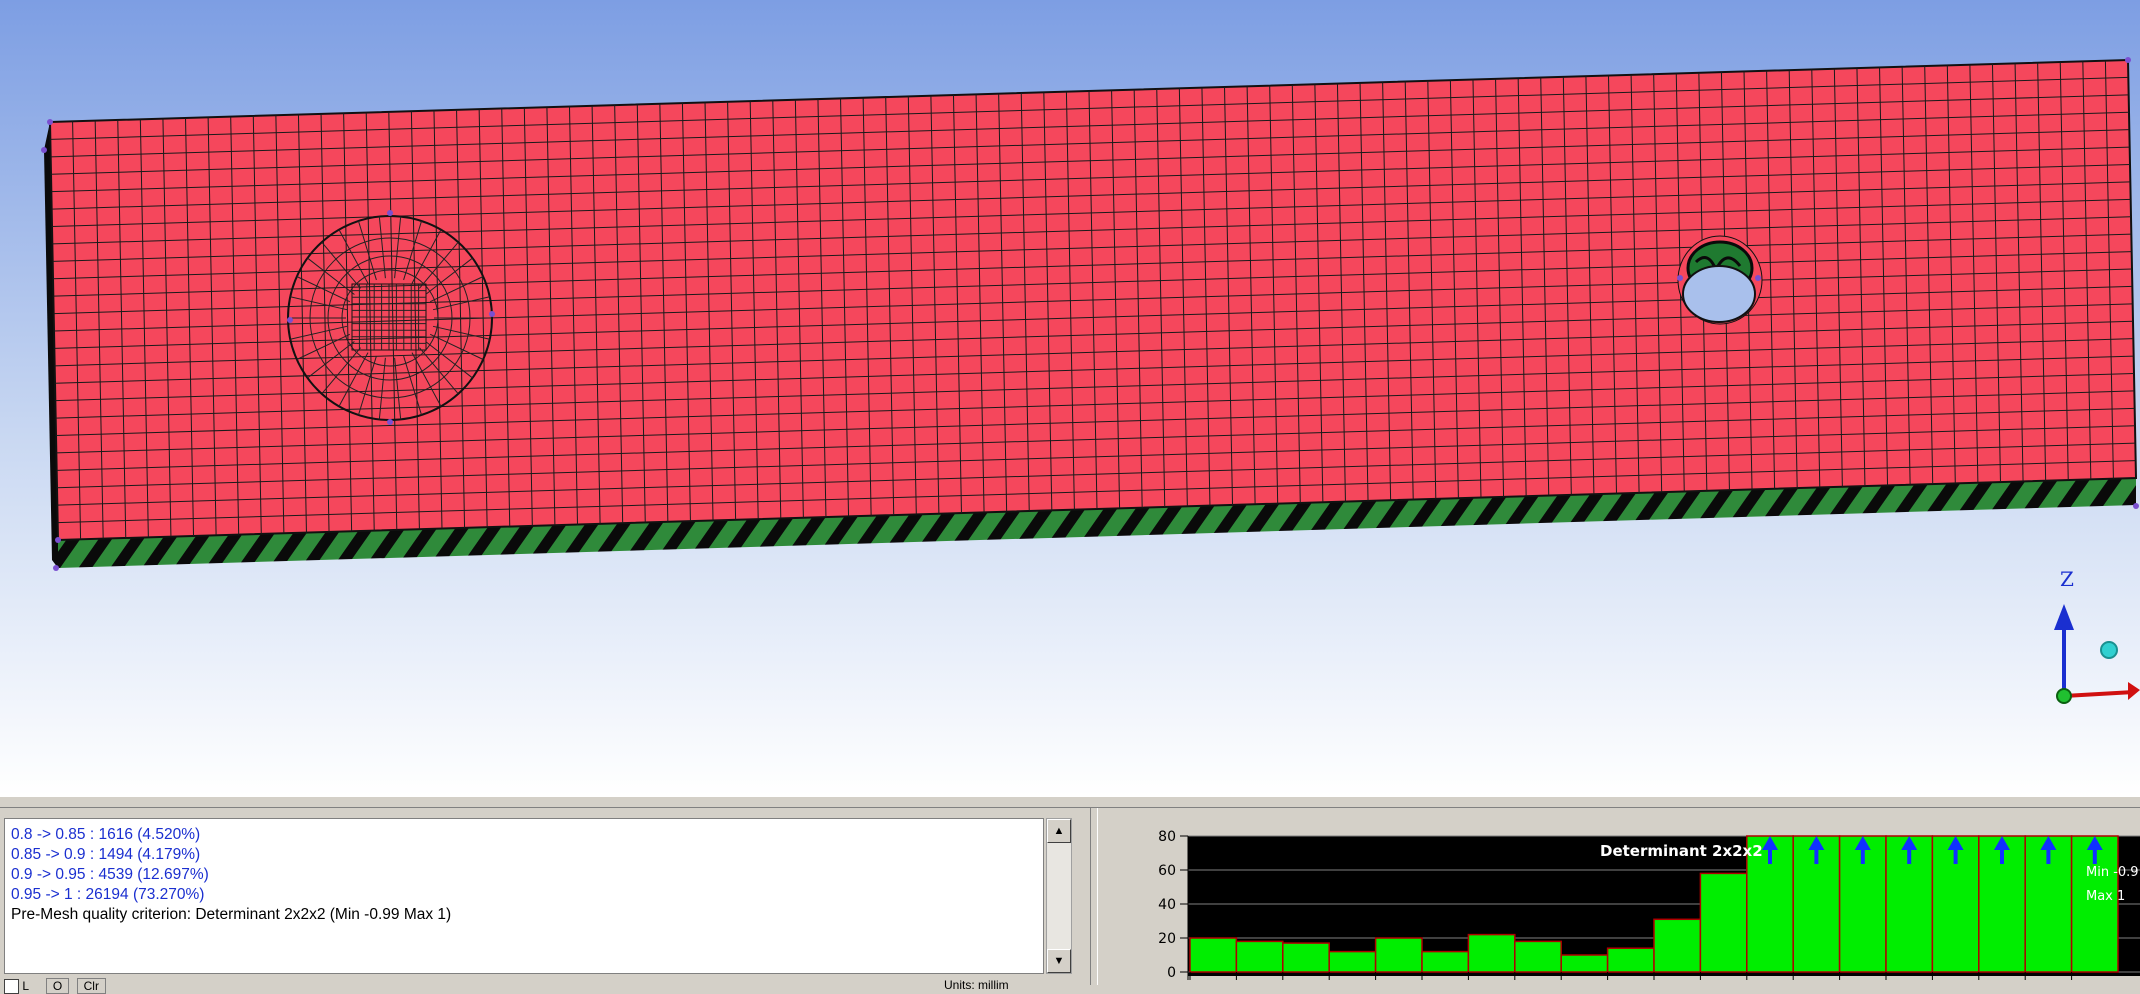 Image resolution: width=2140 pixels, height=994 pixels. I want to click on histogram-min-label: Min -0.9, so click(2112, 872).